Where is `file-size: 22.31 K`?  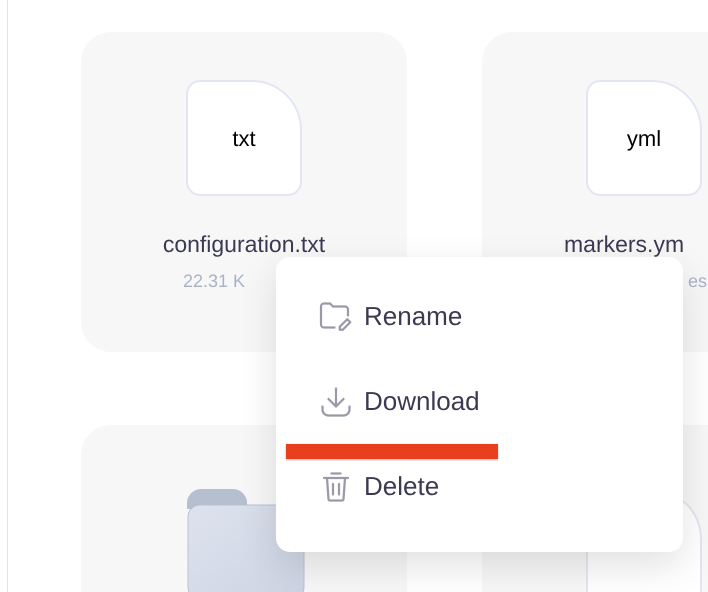 file-size: 22.31 K is located at coordinates (214, 281).